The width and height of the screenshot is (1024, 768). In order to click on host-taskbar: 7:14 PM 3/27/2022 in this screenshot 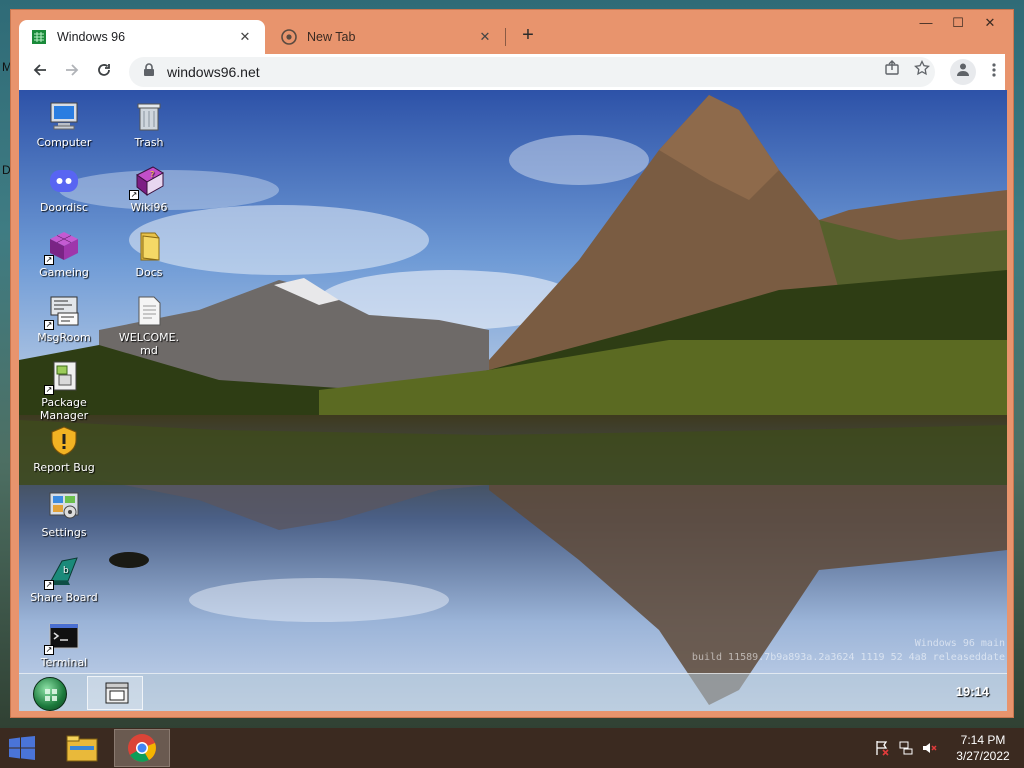, I will do `click(512, 748)`.